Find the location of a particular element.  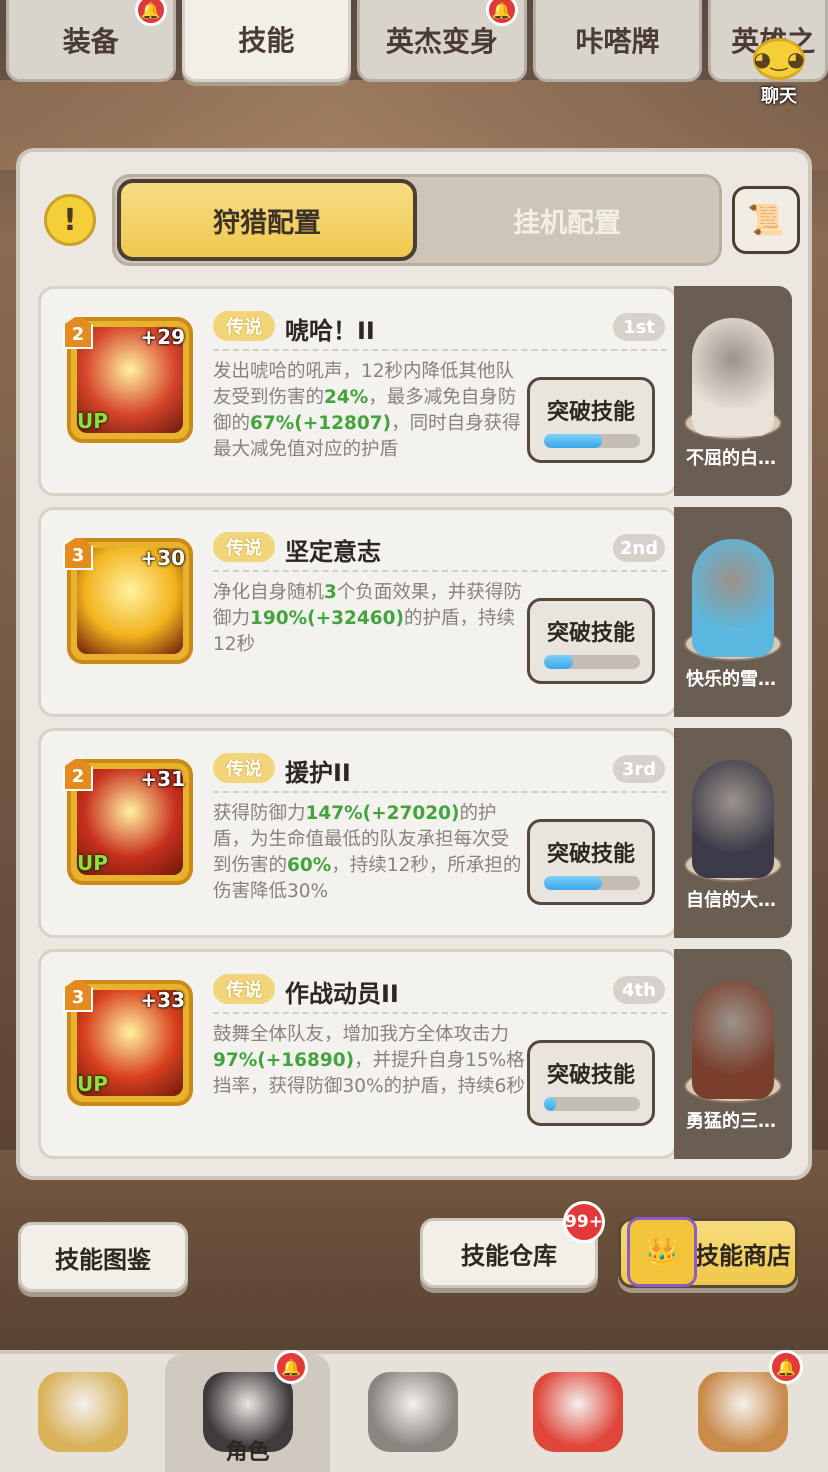

skill-name: 援护II is located at coordinates (318, 773).